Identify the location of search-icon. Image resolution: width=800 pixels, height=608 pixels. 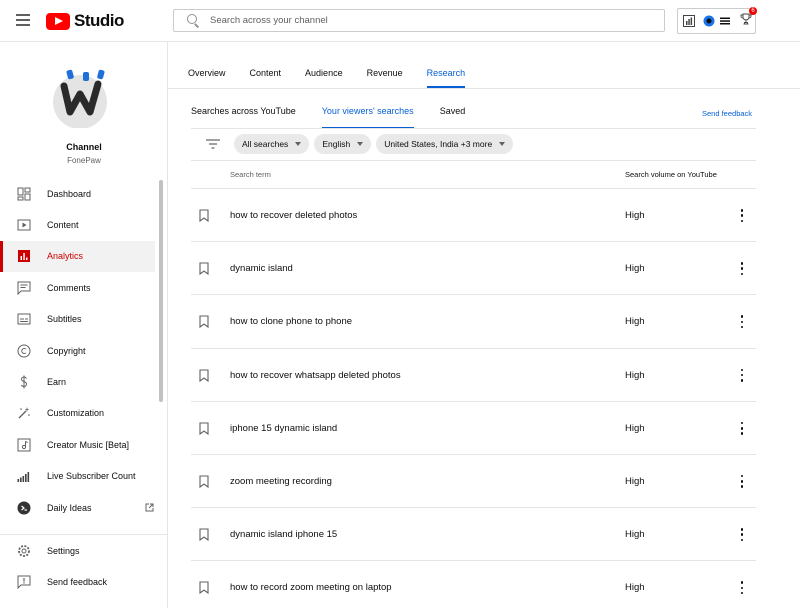
(193, 21).